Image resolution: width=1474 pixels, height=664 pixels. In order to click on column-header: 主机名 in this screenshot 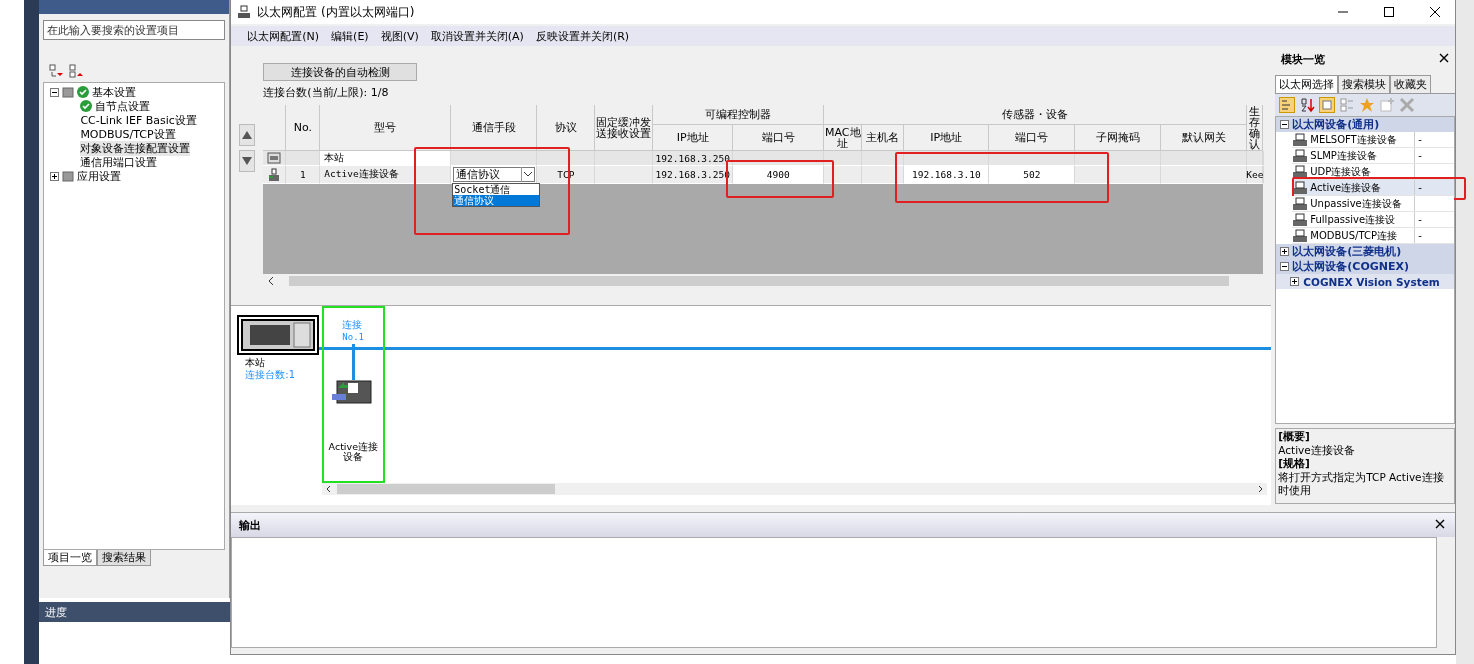, I will do `click(883, 138)`.